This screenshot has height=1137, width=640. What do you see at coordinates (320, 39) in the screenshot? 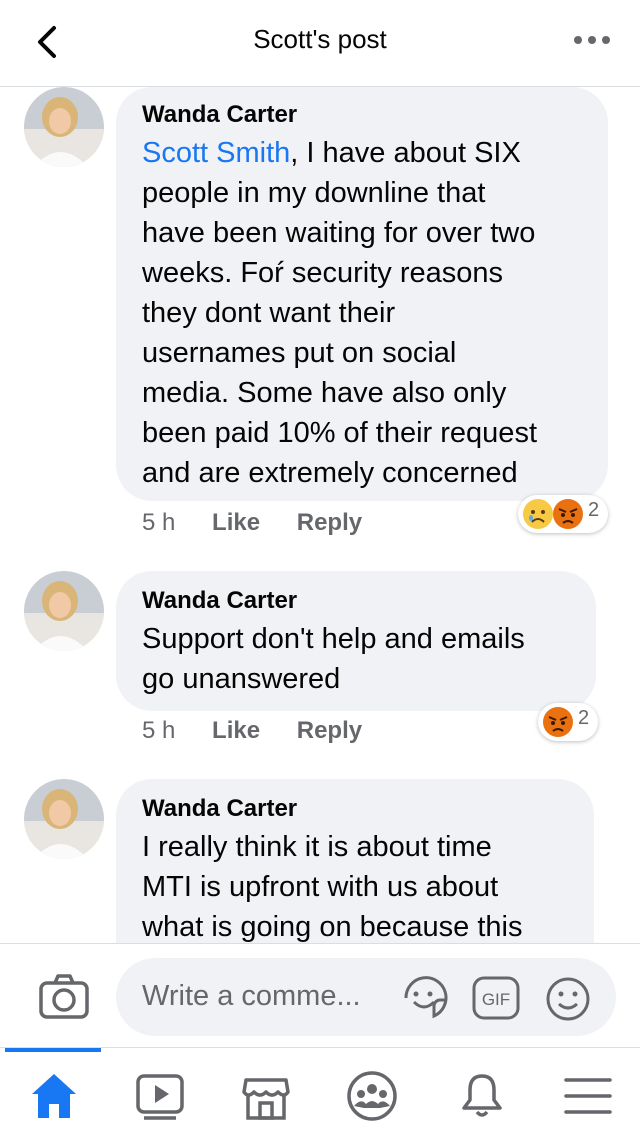
I see `page-title: Scott's post` at bounding box center [320, 39].